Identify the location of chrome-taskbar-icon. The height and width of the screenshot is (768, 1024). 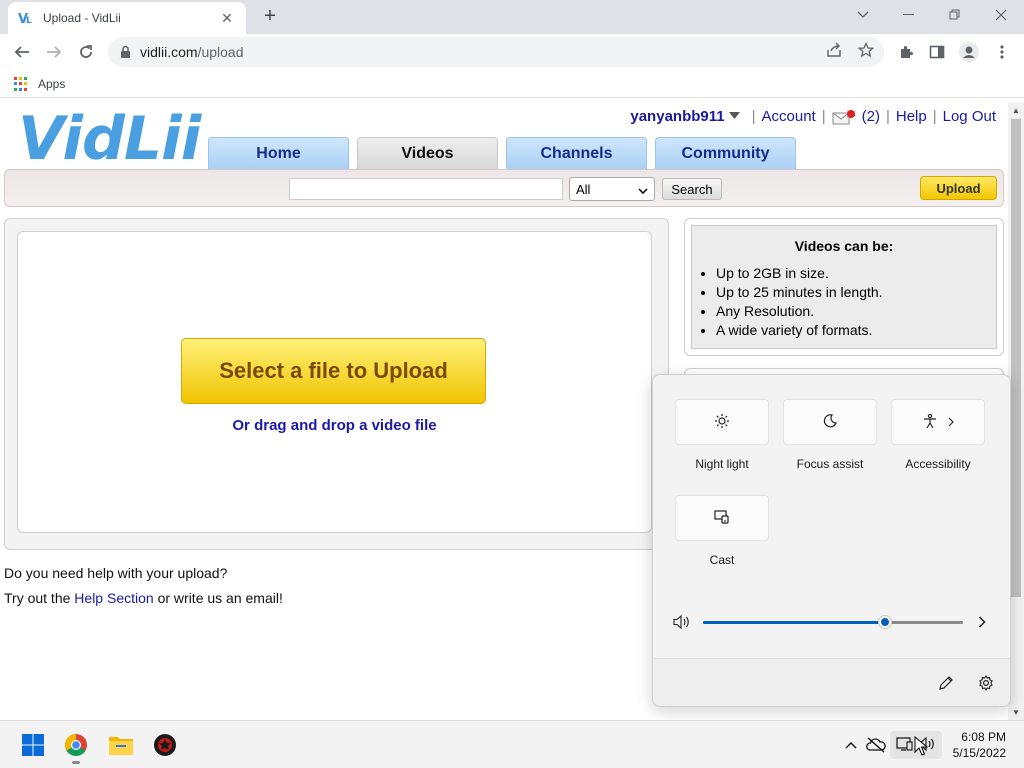
(76, 747).